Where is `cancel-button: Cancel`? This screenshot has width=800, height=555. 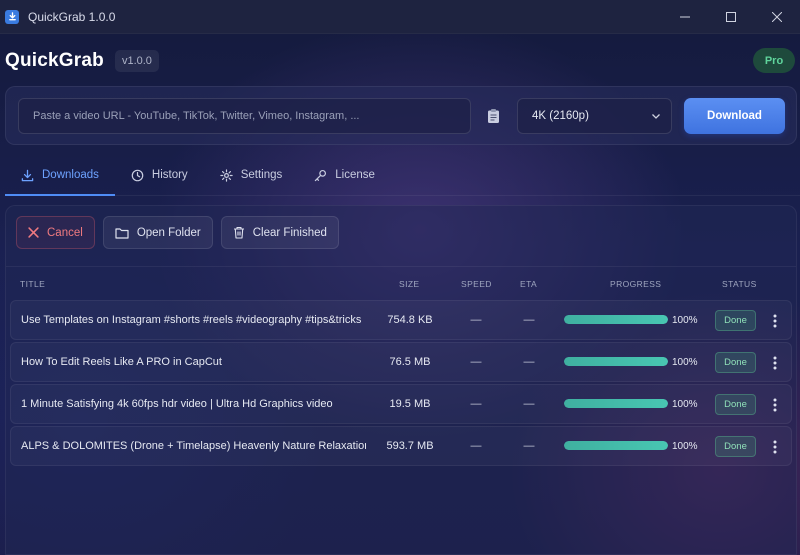
cancel-button: Cancel is located at coordinates (55, 232).